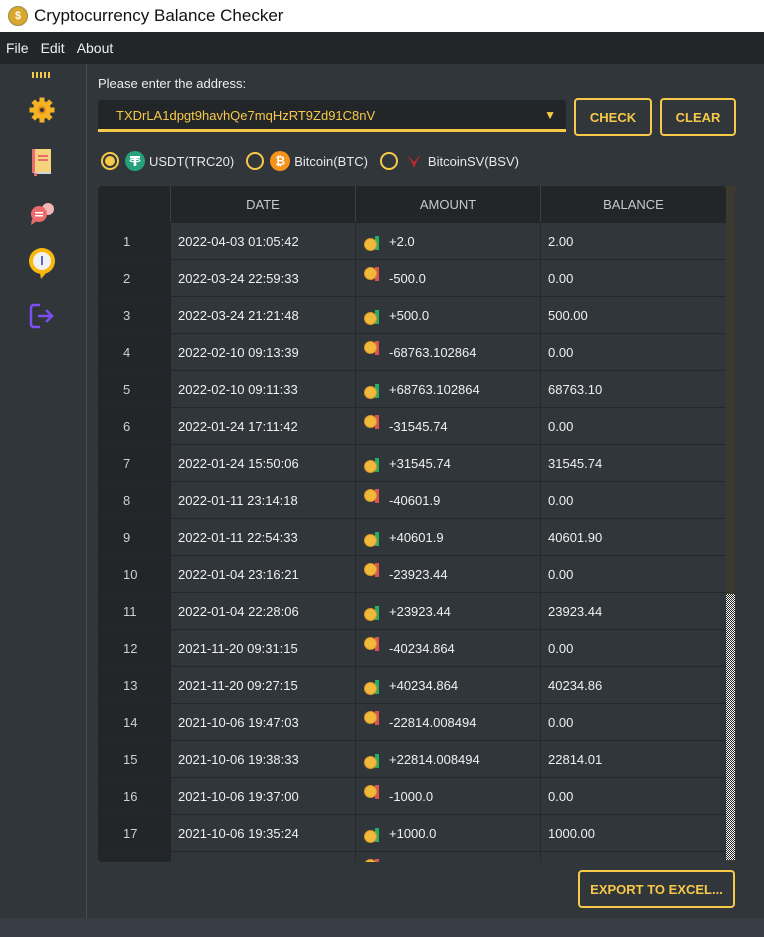 This screenshot has width=764, height=937. I want to click on date-cell: 2022-03-24 21:21:48, so click(263, 315).